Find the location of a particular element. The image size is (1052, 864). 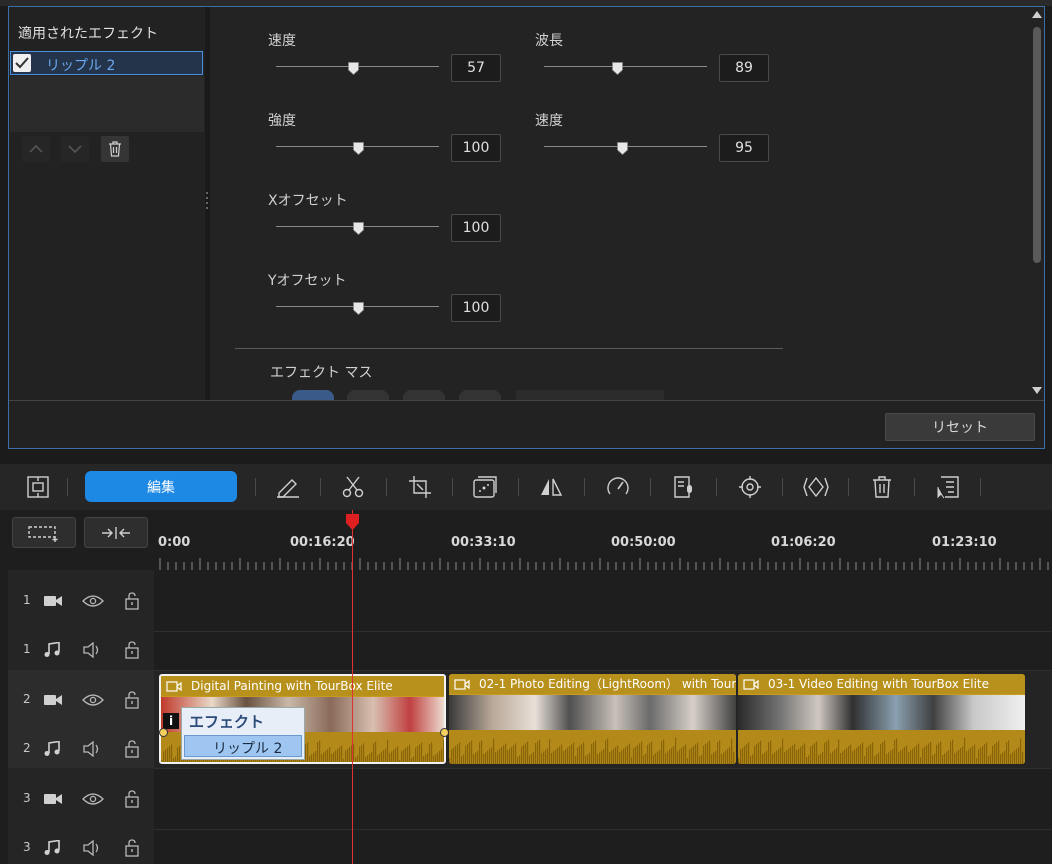

playhead is located at coordinates (352, 687).